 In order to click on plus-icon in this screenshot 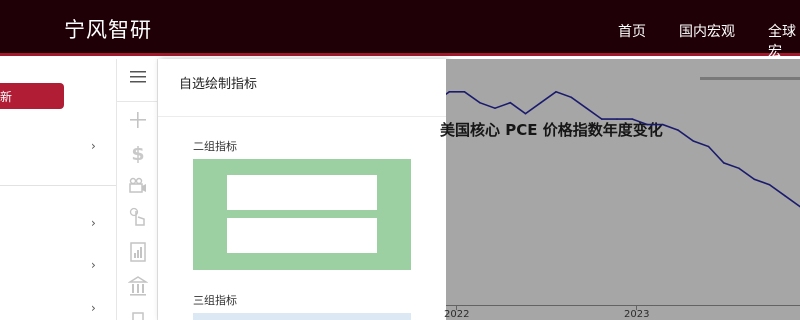, I will do `click(138, 122)`.